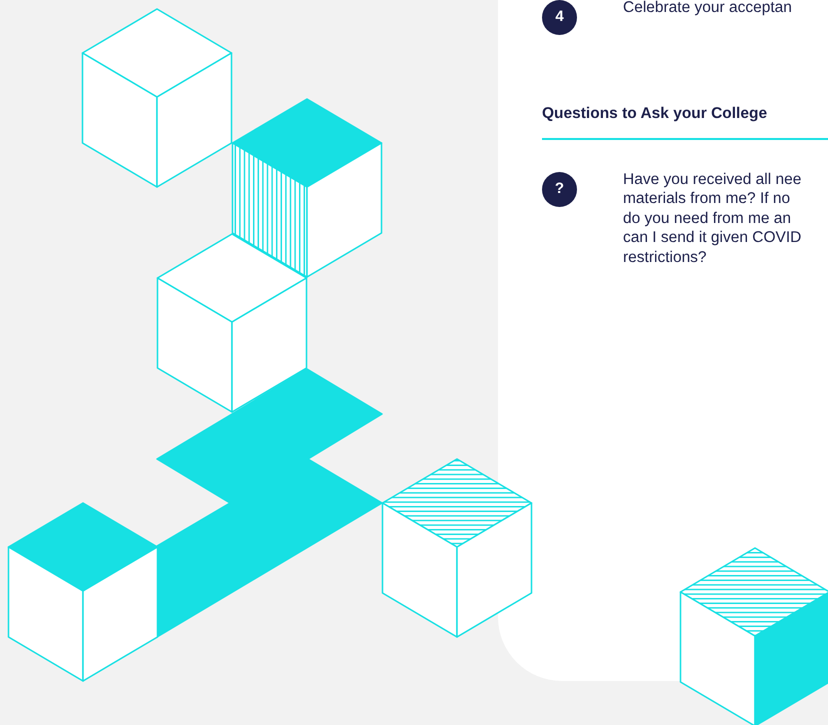 The image size is (828, 725). I want to click on section-heading: Questions to Ask your College, so click(655, 114).